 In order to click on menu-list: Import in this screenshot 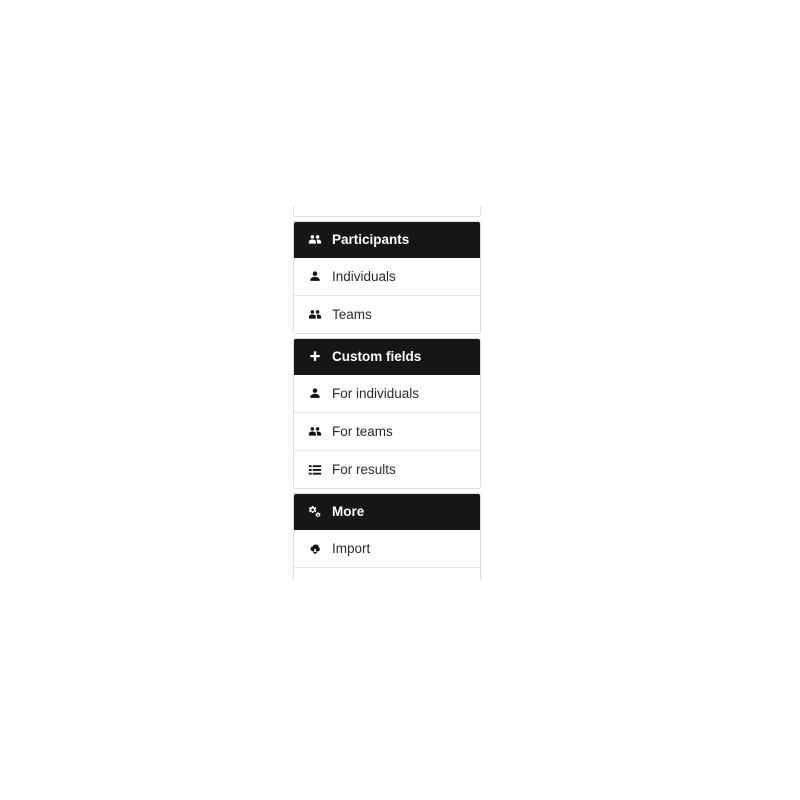, I will do `click(387, 555)`.